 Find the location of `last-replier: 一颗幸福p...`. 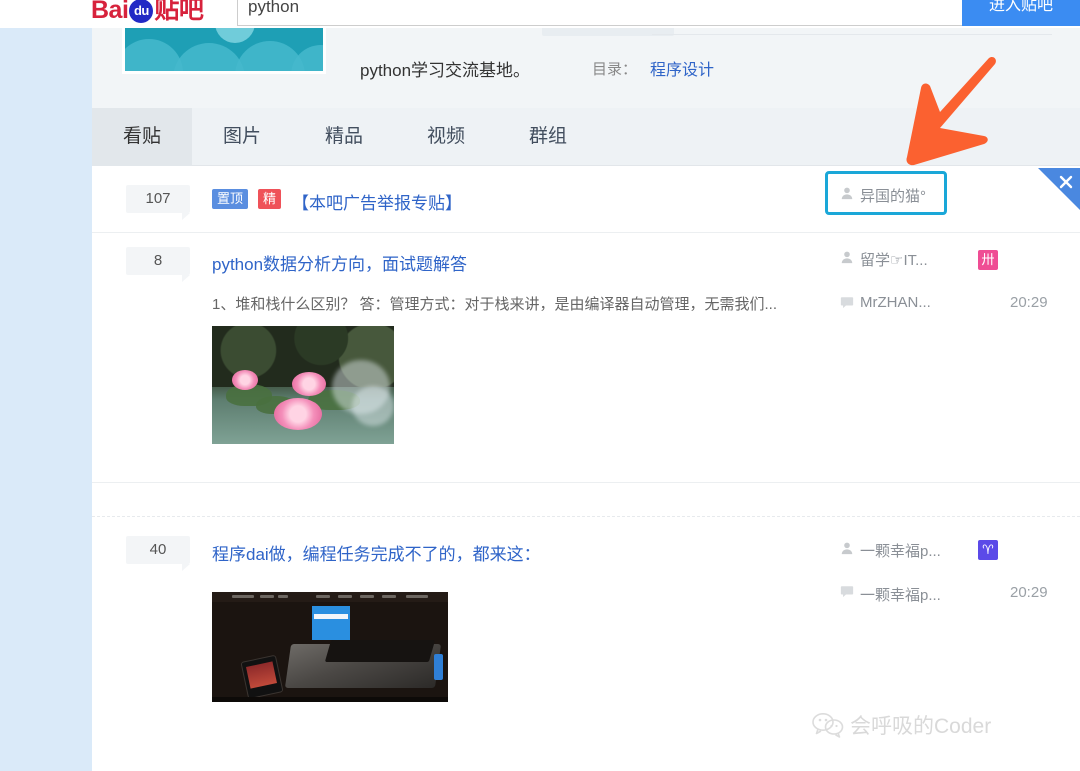

last-replier: 一颗幸福p... is located at coordinates (900, 594).